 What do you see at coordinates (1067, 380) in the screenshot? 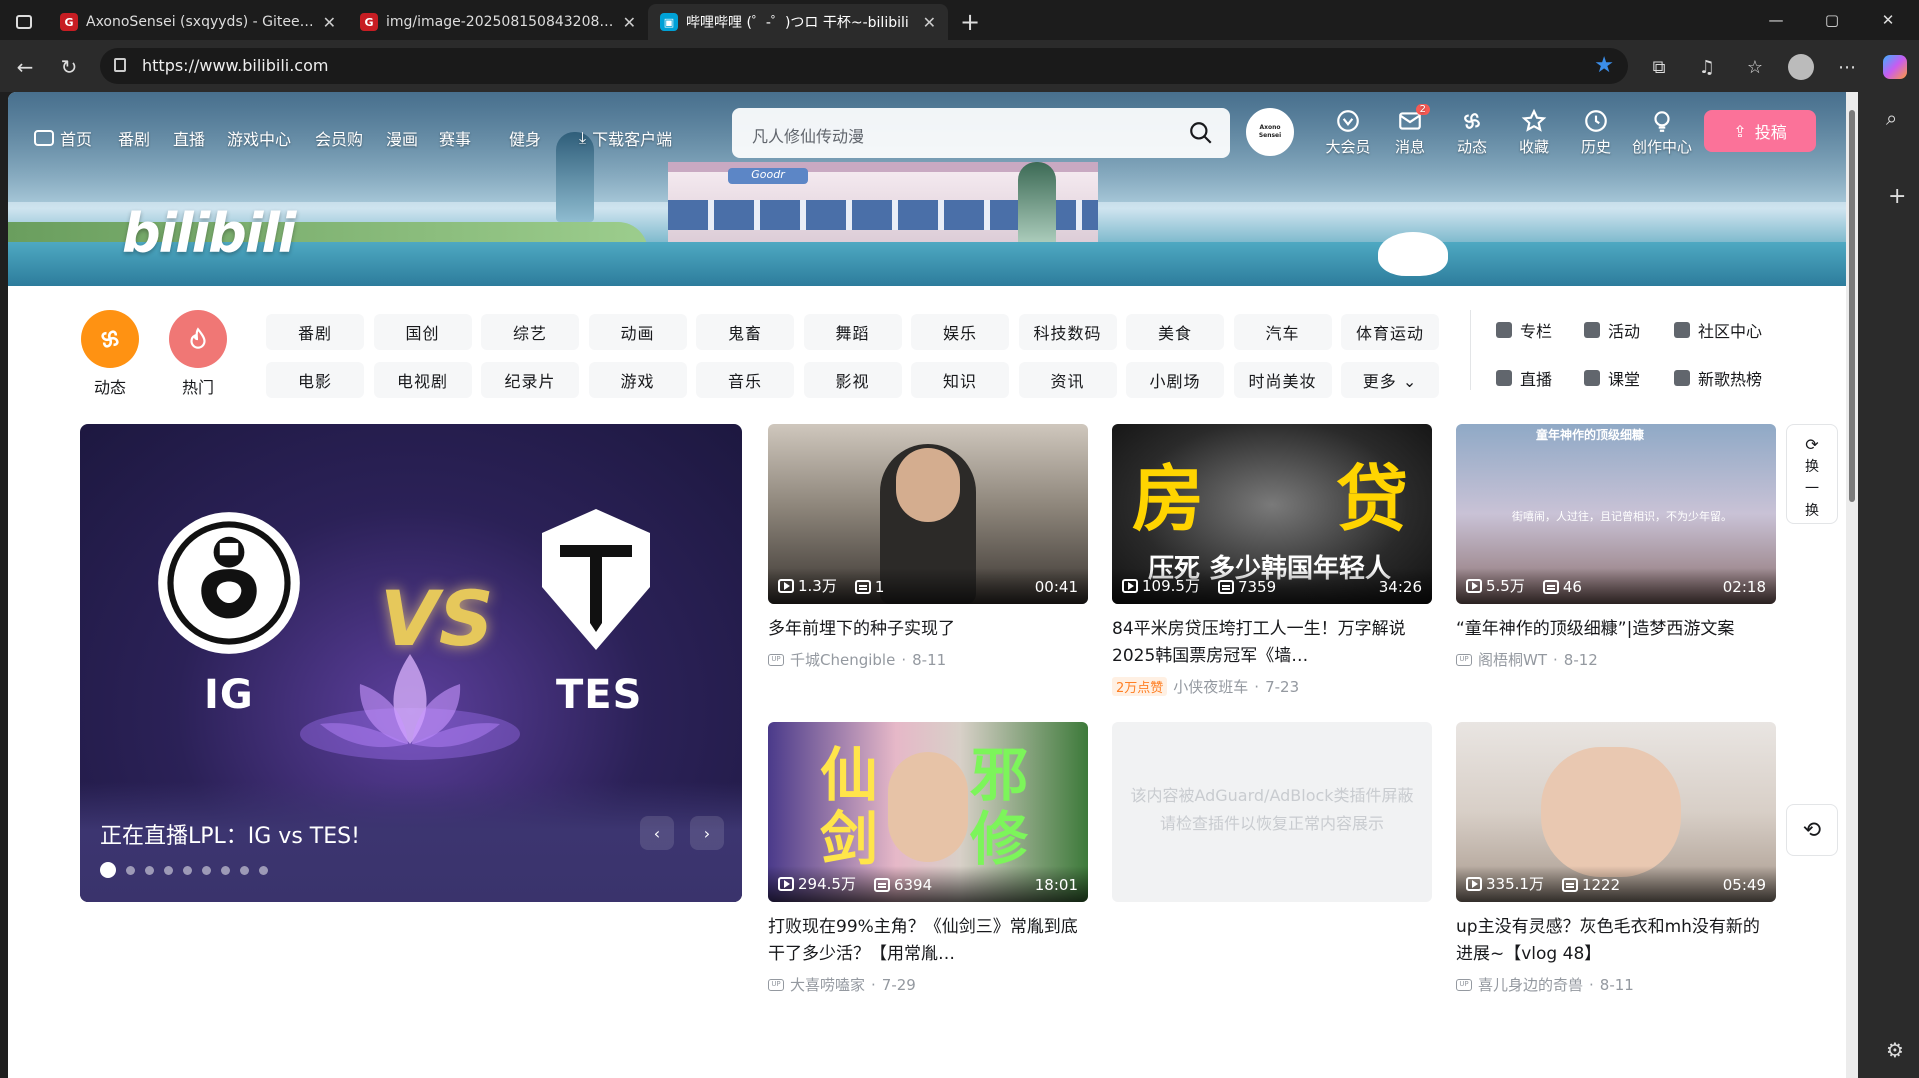
I see `channel-chip: 资讯` at bounding box center [1067, 380].